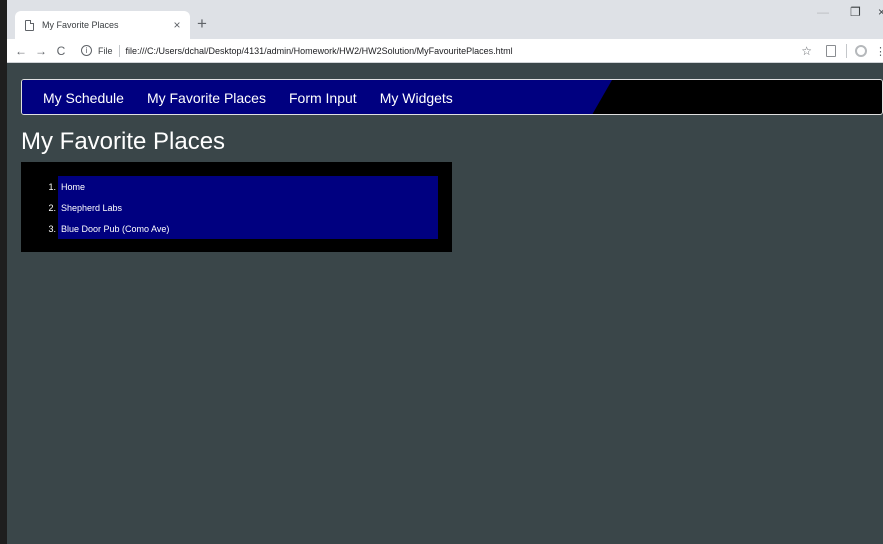 This screenshot has width=883, height=544. Describe the element at coordinates (105, 50) in the screenshot. I see `url-scheme-label: File` at that location.